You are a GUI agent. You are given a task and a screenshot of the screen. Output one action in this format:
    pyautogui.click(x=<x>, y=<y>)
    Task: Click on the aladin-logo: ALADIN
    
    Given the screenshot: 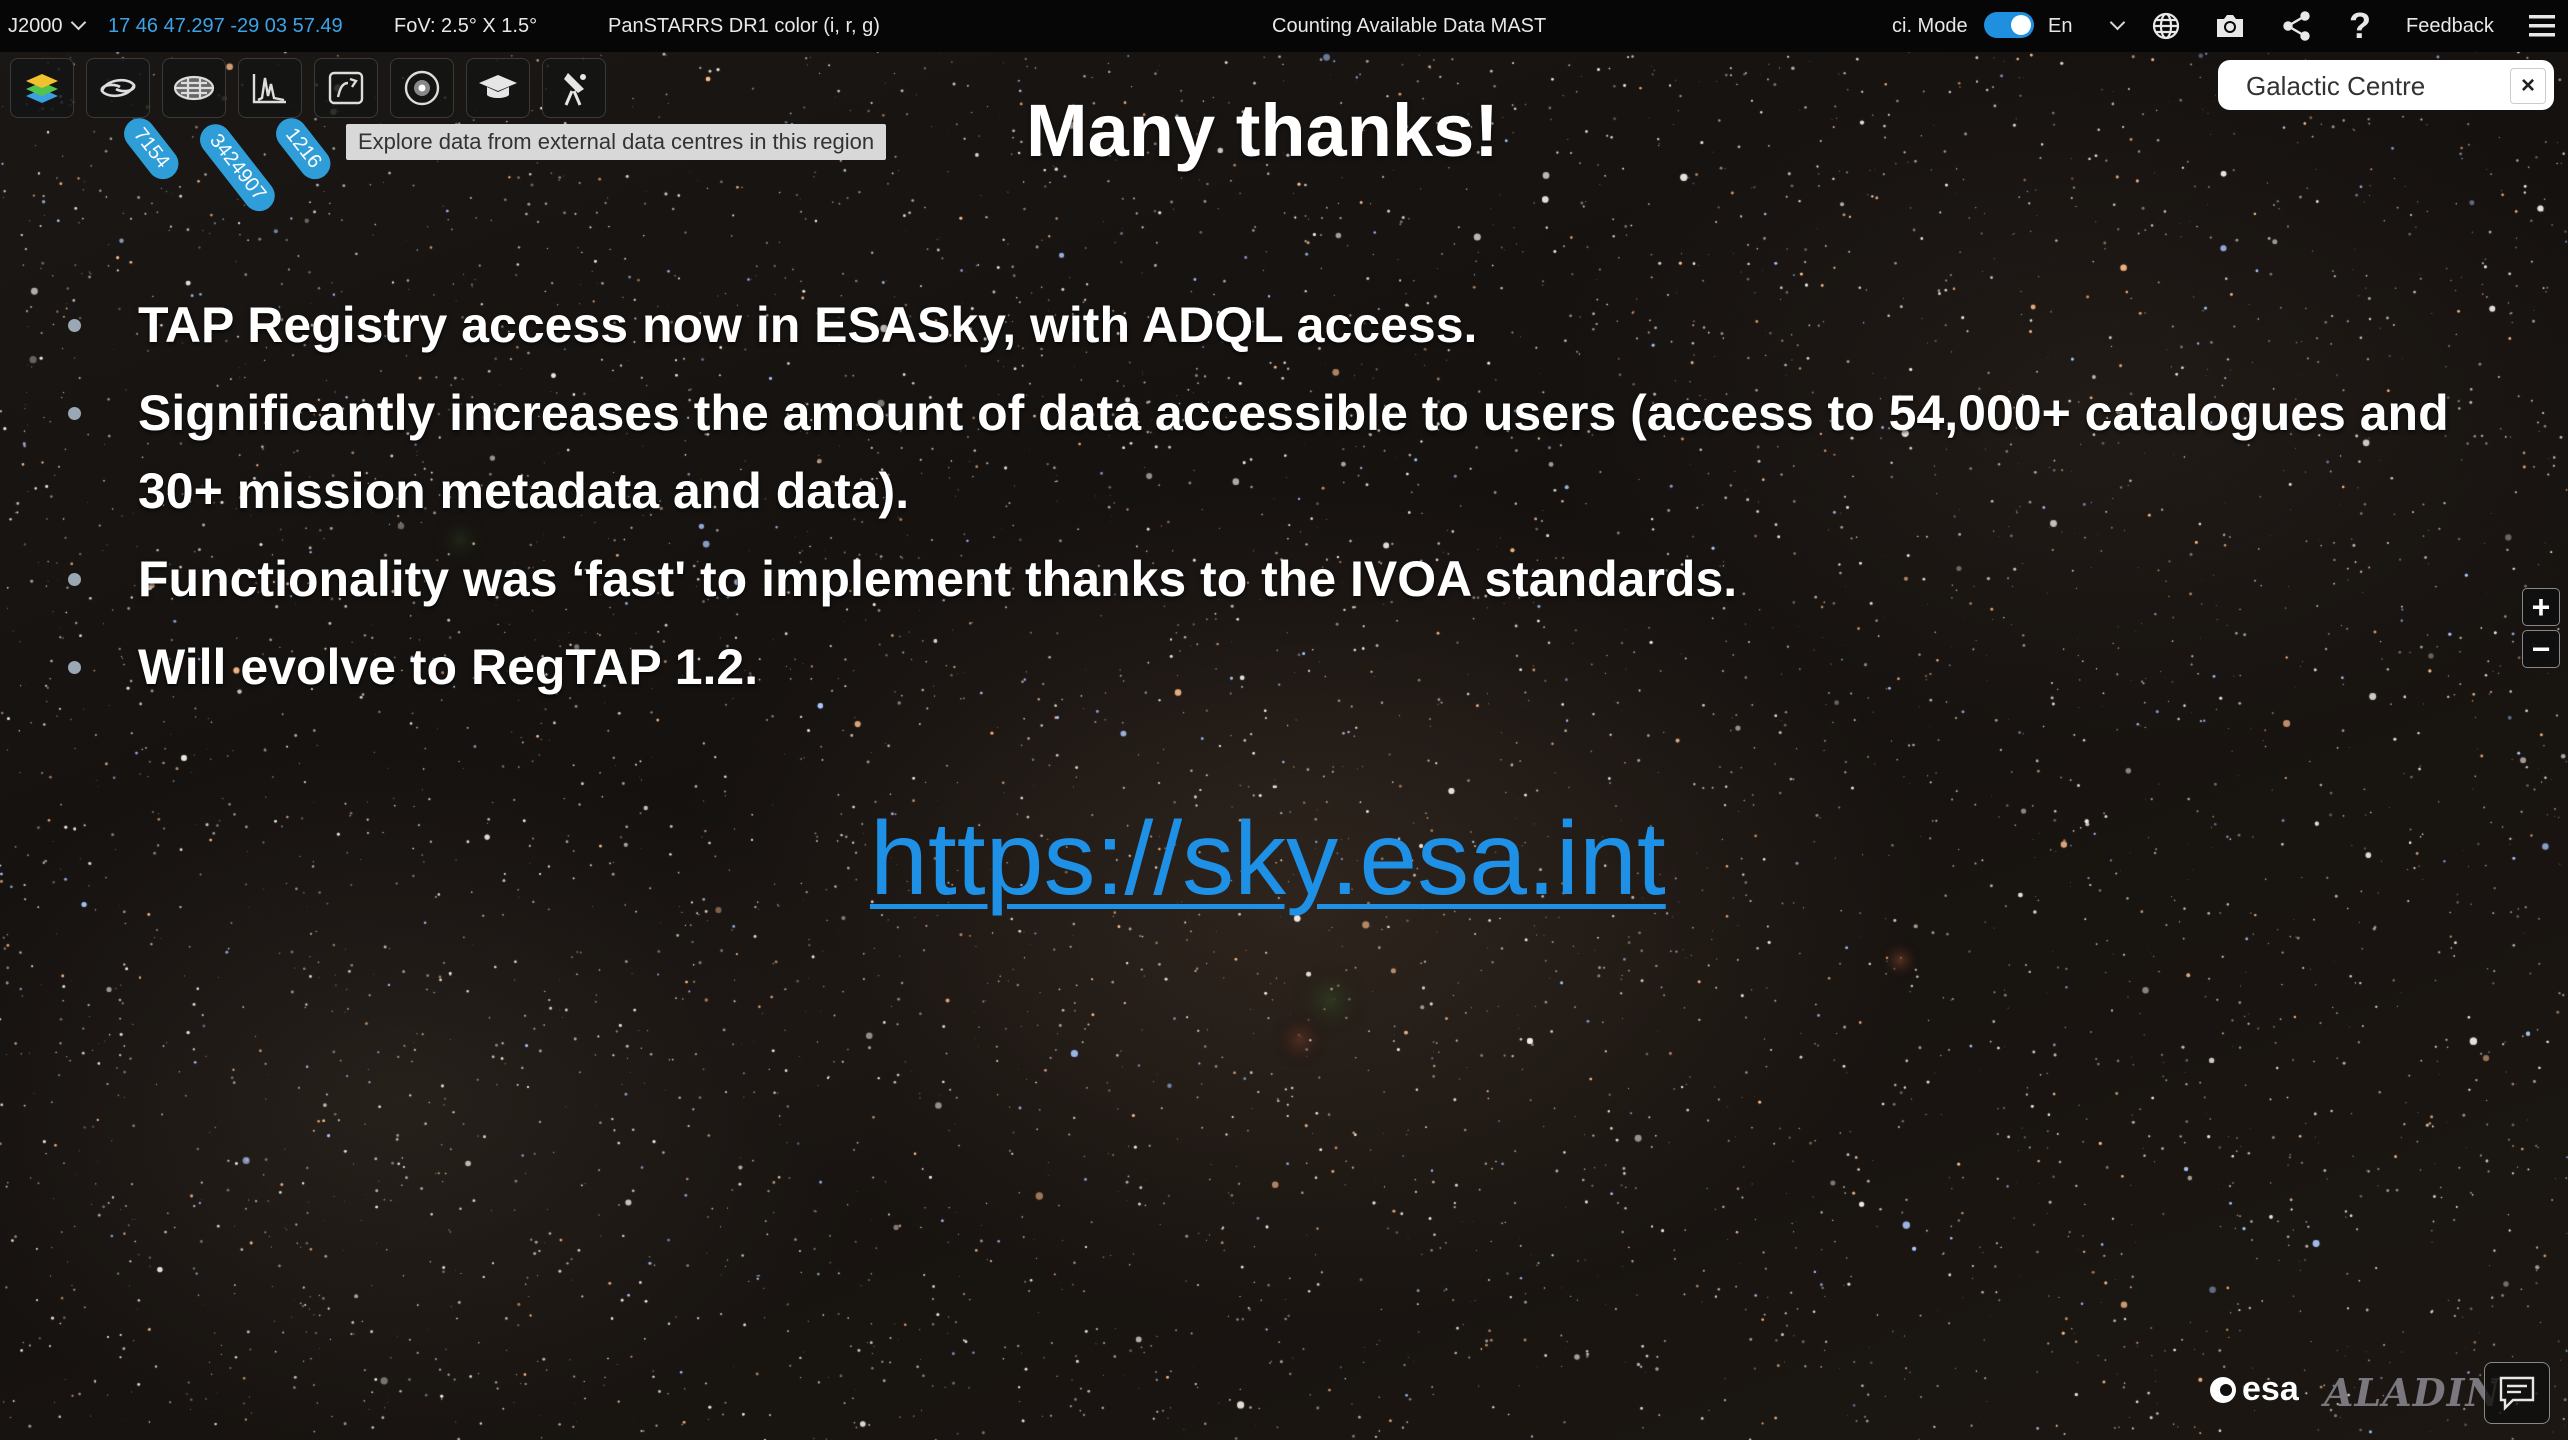 What is the action you would take?
    pyautogui.click(x=2413, y=1392)
    